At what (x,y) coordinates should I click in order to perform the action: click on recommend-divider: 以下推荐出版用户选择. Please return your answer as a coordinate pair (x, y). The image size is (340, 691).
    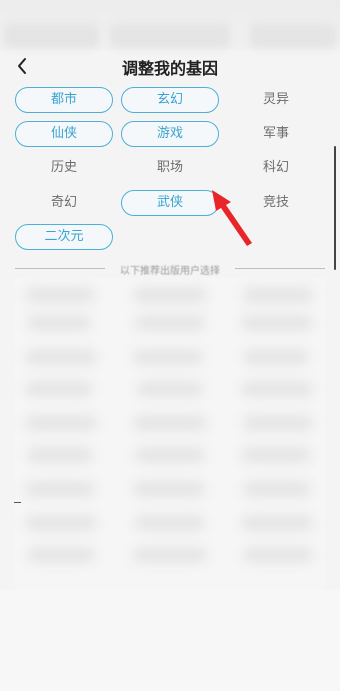
    Looking at the image, I should click on (170, 269).